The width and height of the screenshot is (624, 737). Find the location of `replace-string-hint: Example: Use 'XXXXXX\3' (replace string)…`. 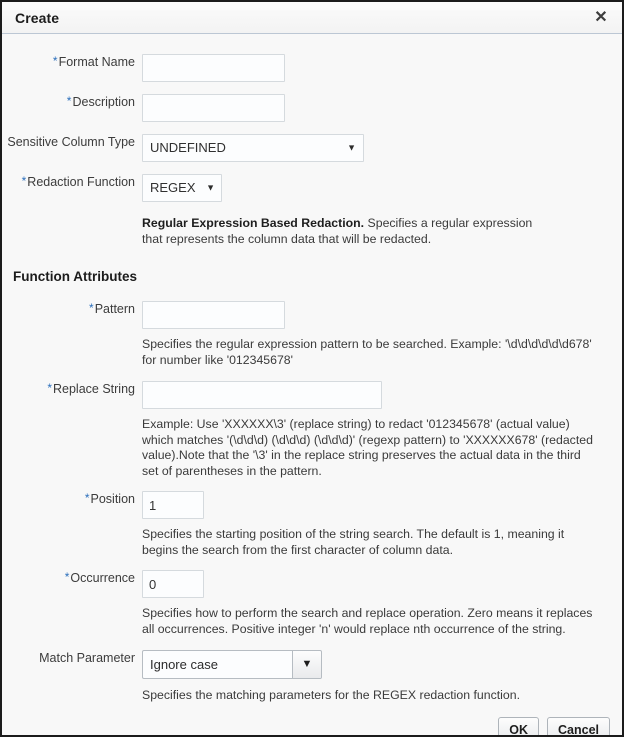

replace-string-hint: Example: Use 'XXXXXX\3' (replace string)… is located at coordinates (367, 447).